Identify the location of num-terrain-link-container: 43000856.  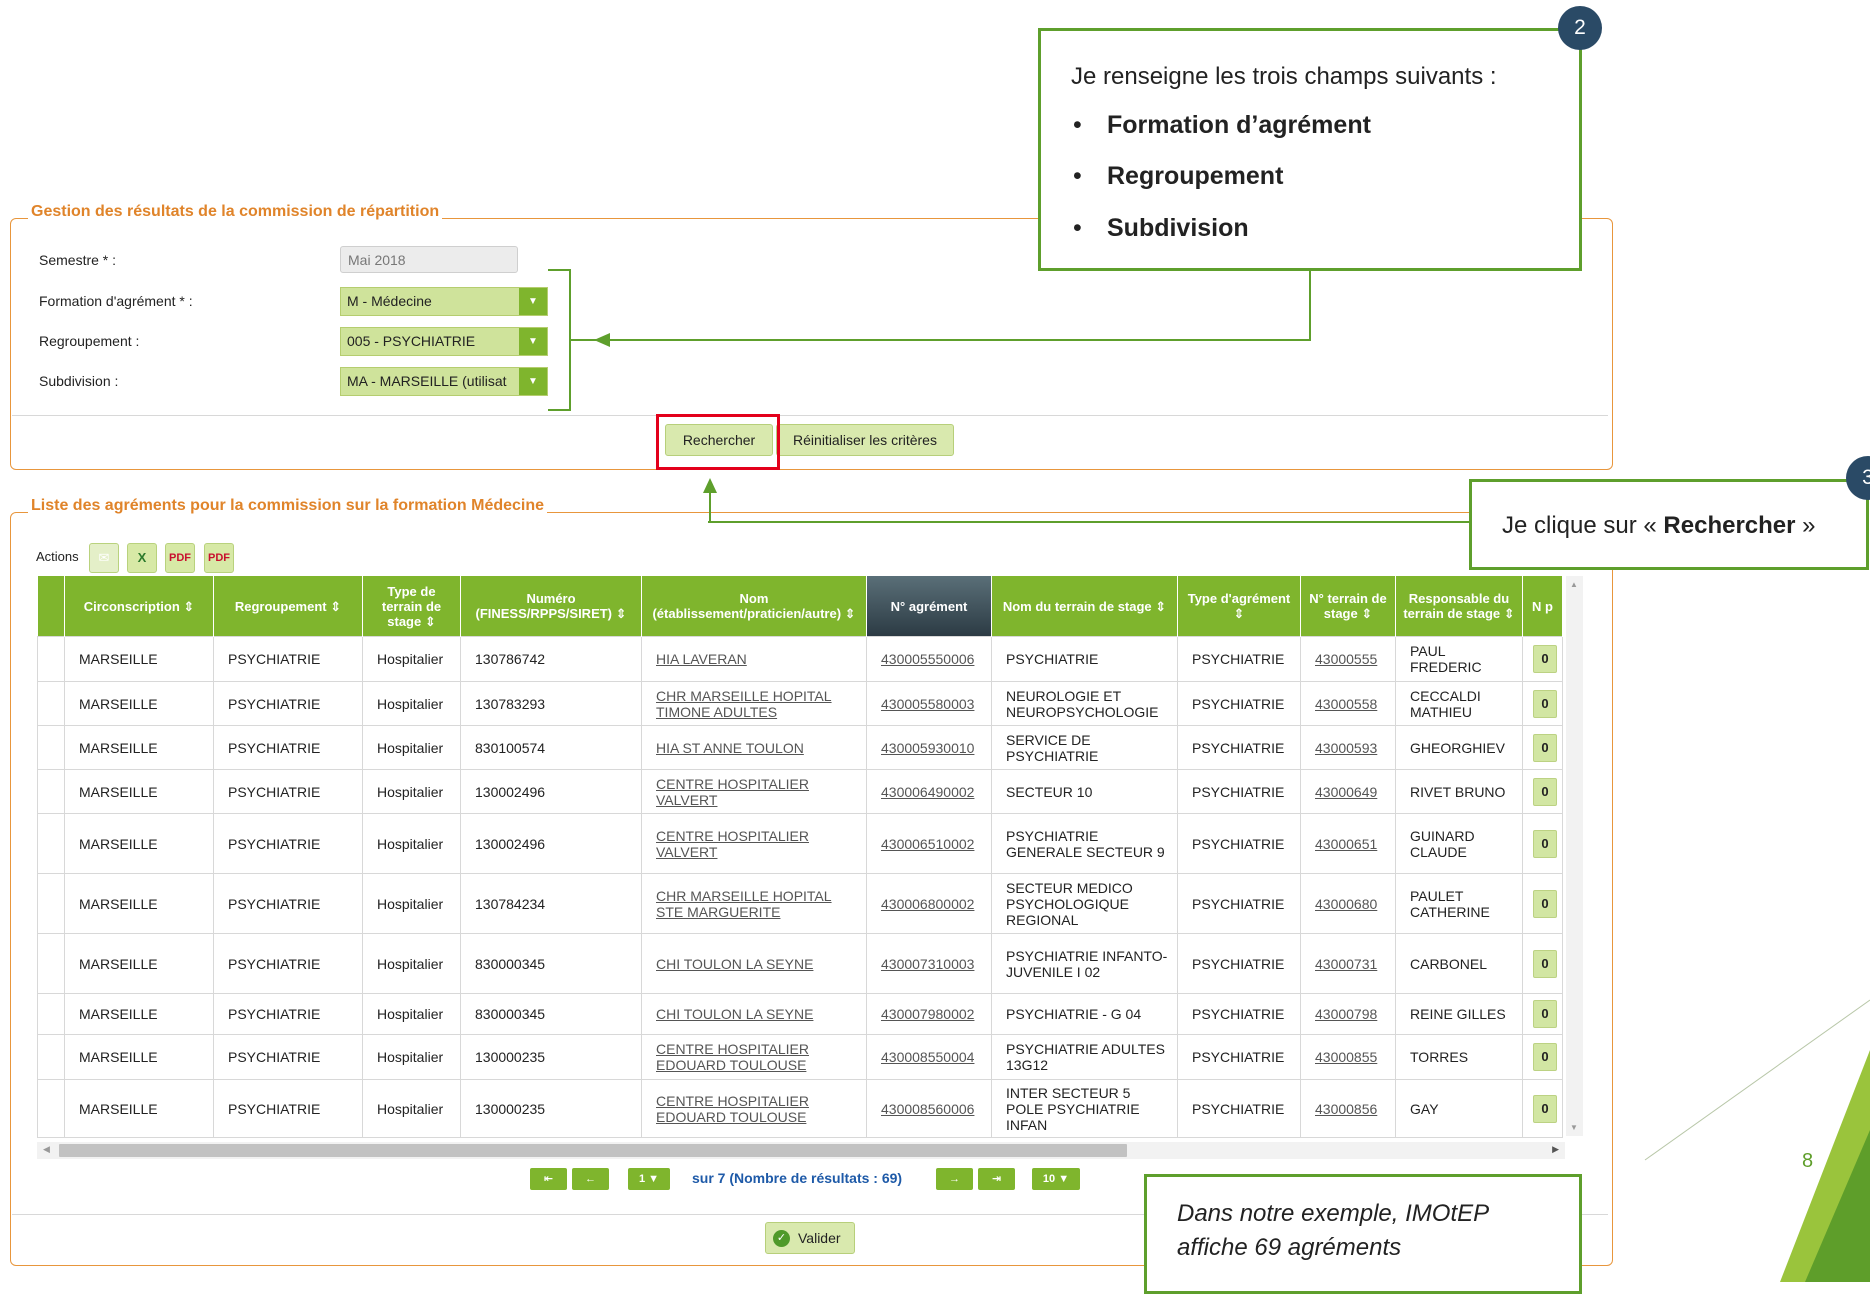
(1348, 1108).